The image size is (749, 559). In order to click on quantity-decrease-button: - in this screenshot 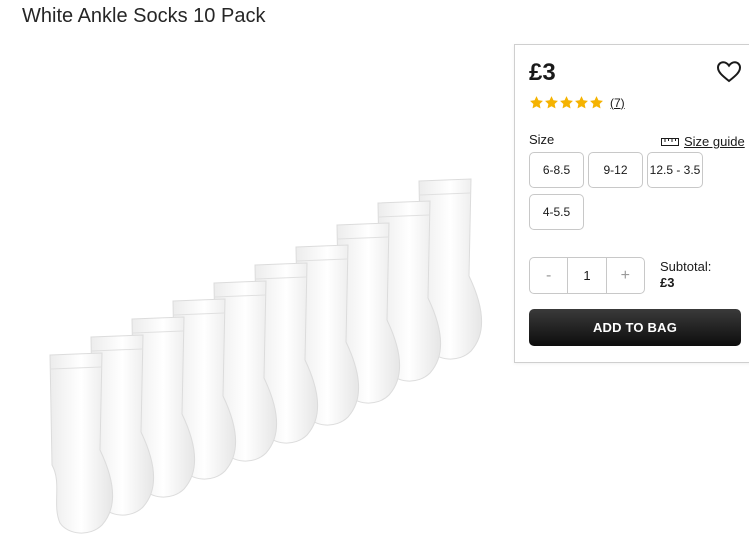, I will do `click(548, 275)`.